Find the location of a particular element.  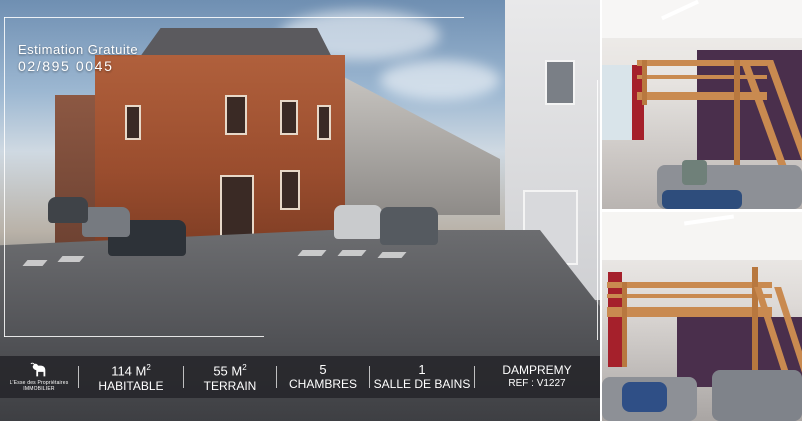

stat-habitable: 114 M2 HABITABLE is located at coordinates (131, 376).